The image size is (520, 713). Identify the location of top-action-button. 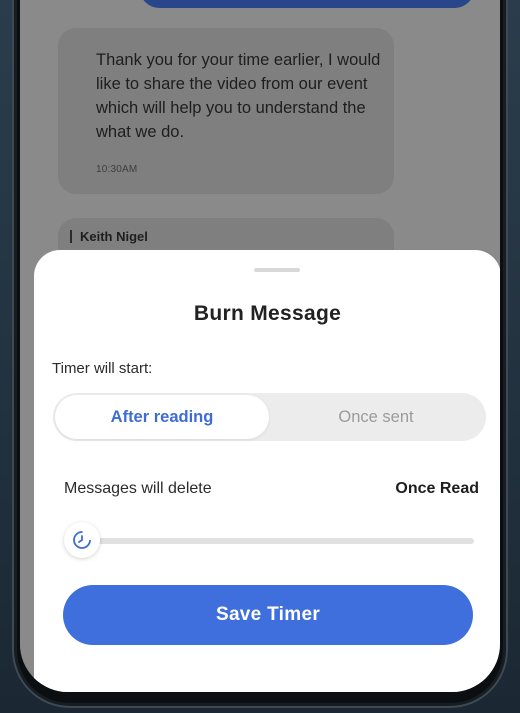
(307, 4).